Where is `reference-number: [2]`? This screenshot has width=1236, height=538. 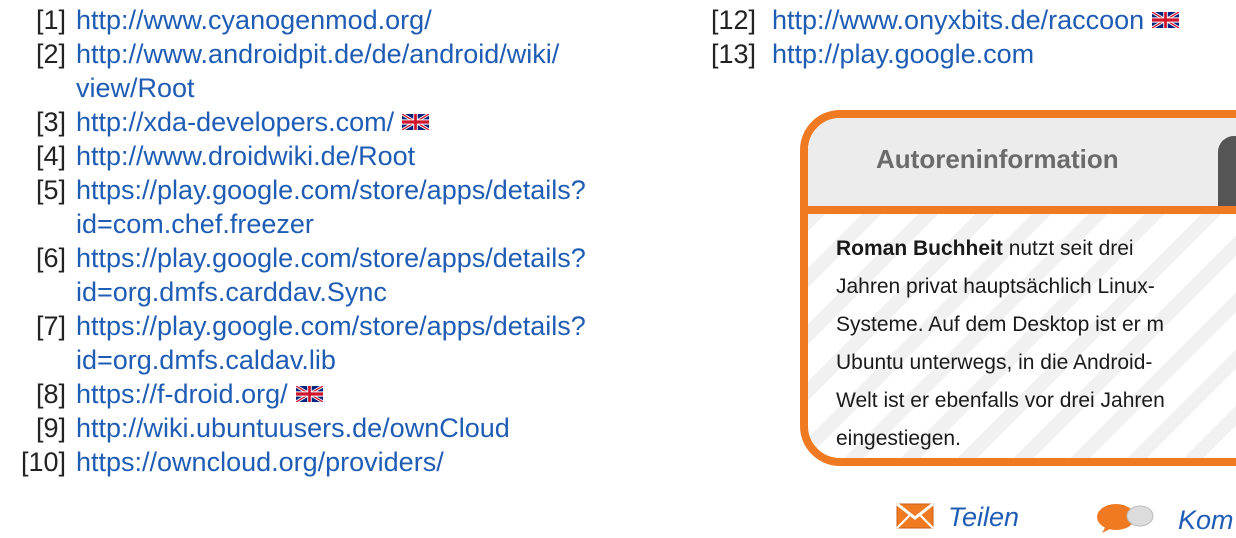 reference-number: [2] is located at coordinates (50, 54).